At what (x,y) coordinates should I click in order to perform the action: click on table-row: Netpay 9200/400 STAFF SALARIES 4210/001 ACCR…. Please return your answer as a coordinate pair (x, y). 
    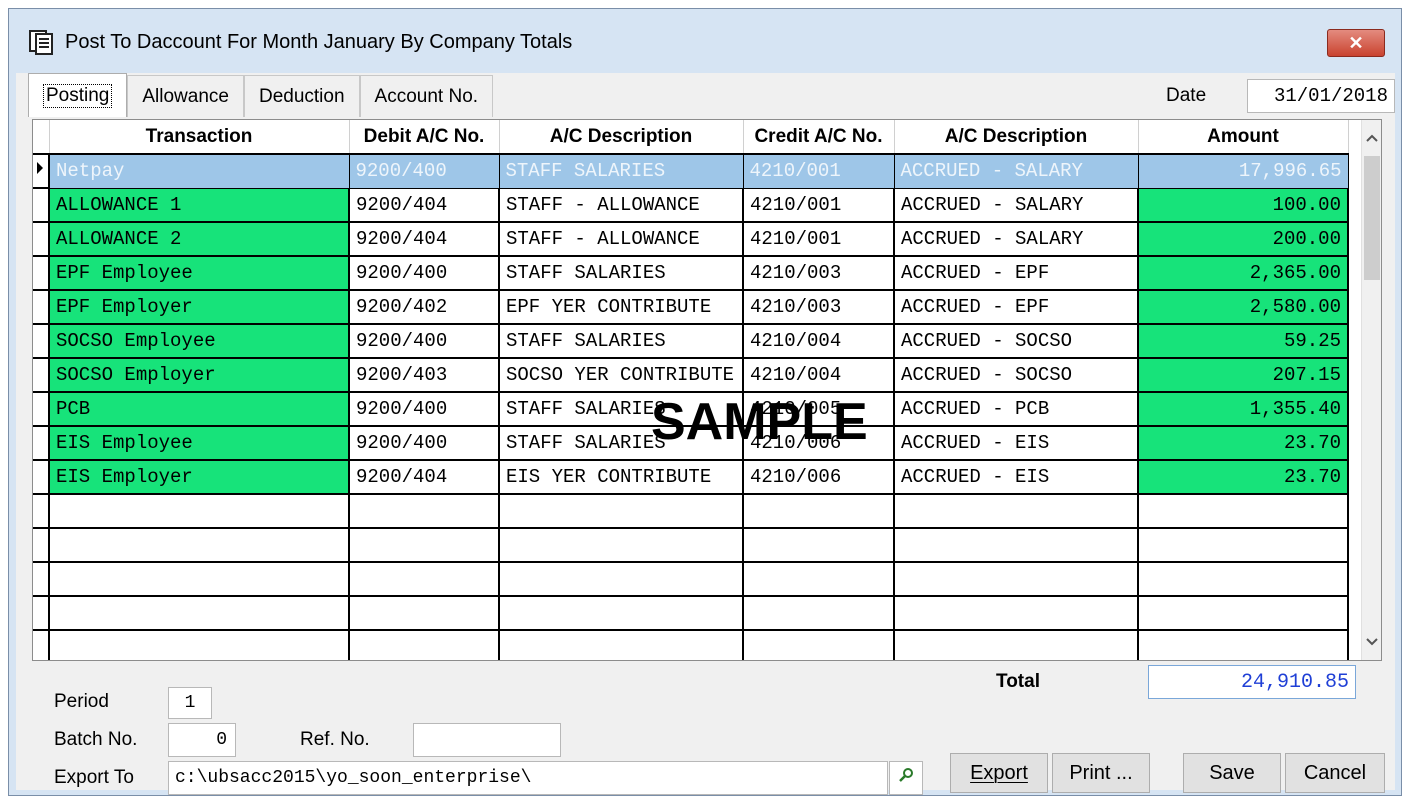
    Looking at the image, I should click on (691, 171).